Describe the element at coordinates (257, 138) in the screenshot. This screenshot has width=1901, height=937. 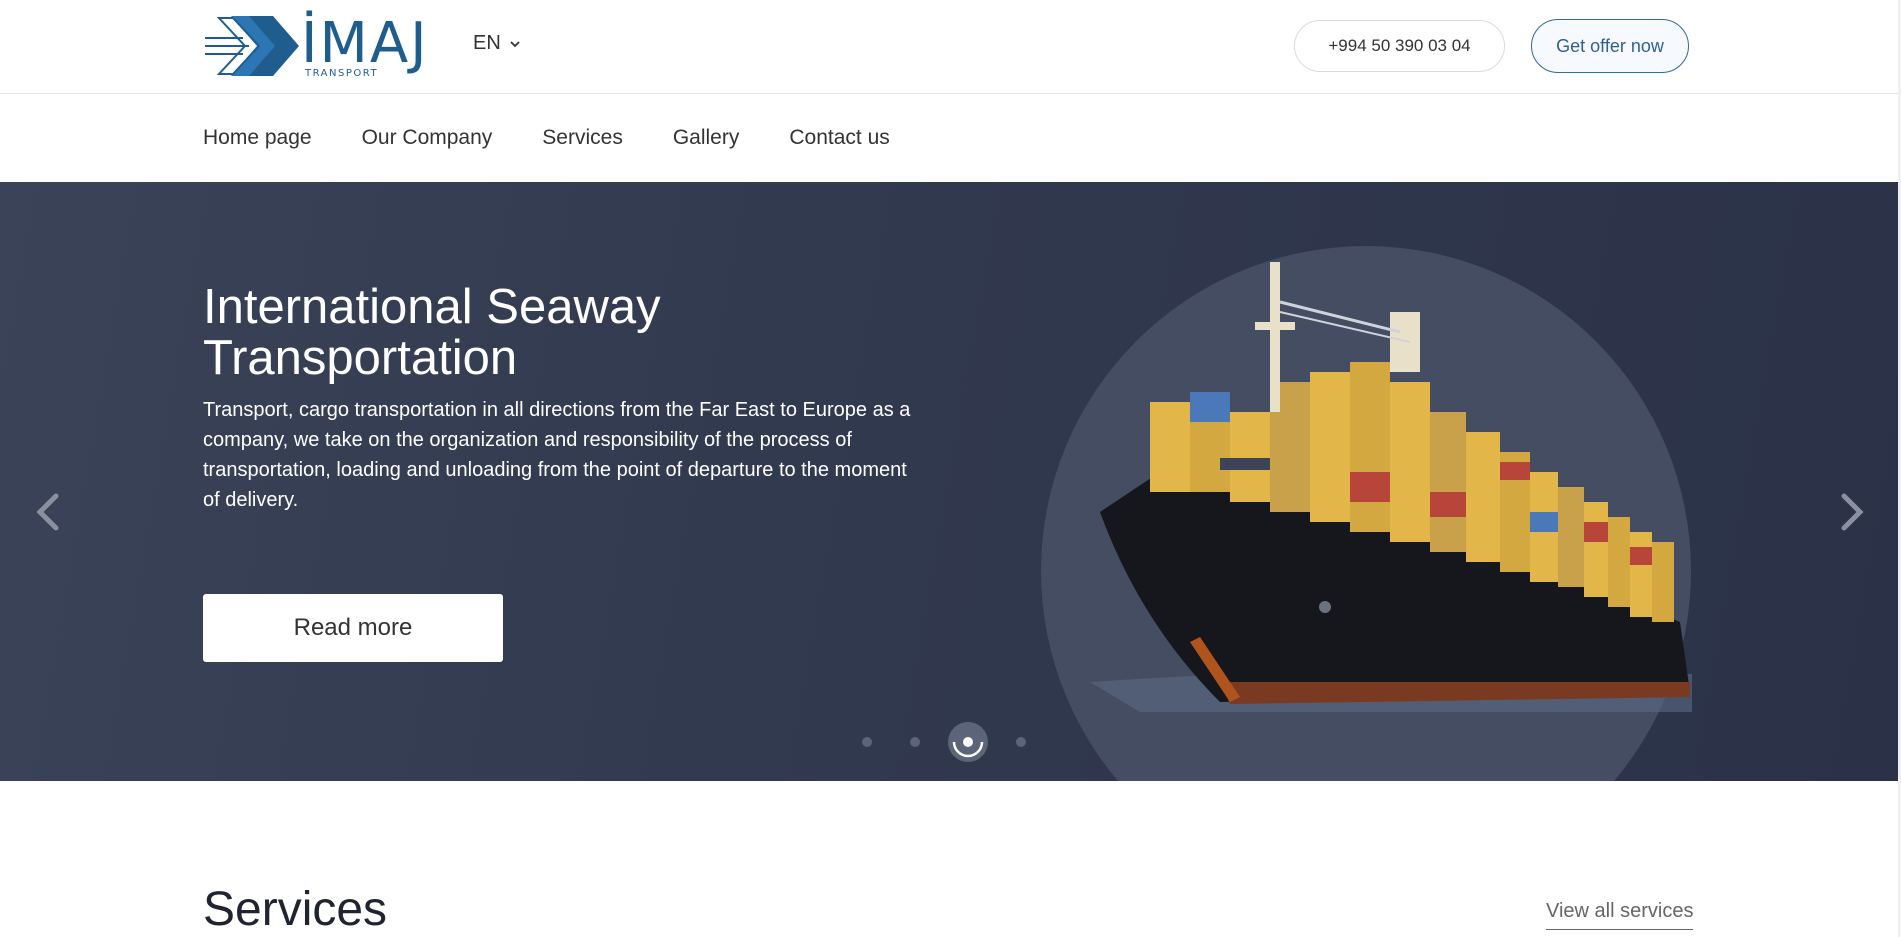
I see `nav-item-home: Home page` at that location.